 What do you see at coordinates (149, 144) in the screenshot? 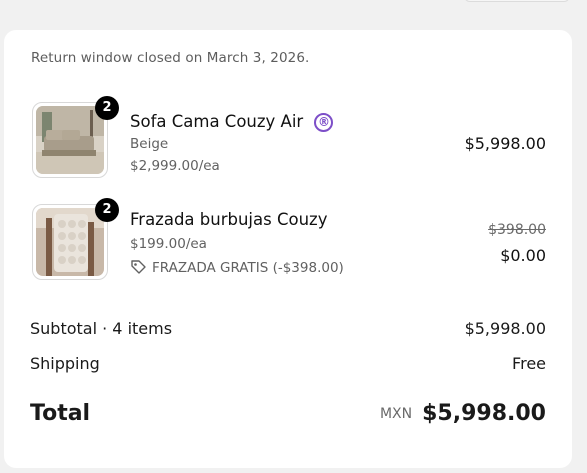
I see `product-variant: Beige` at bounding box center [149, 144].